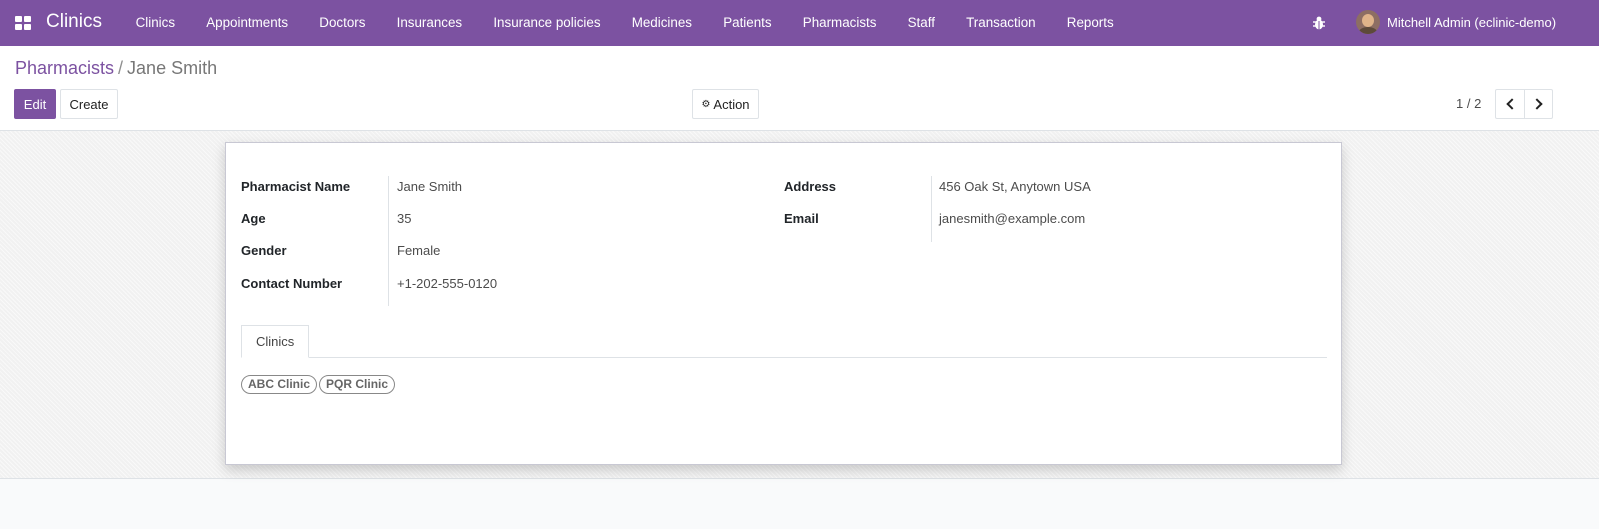  What do you see at coordinates (172, 68) in the screenshot?
I see `breadcrumb-current: Jane Smith` at bounding box center [172, 68].